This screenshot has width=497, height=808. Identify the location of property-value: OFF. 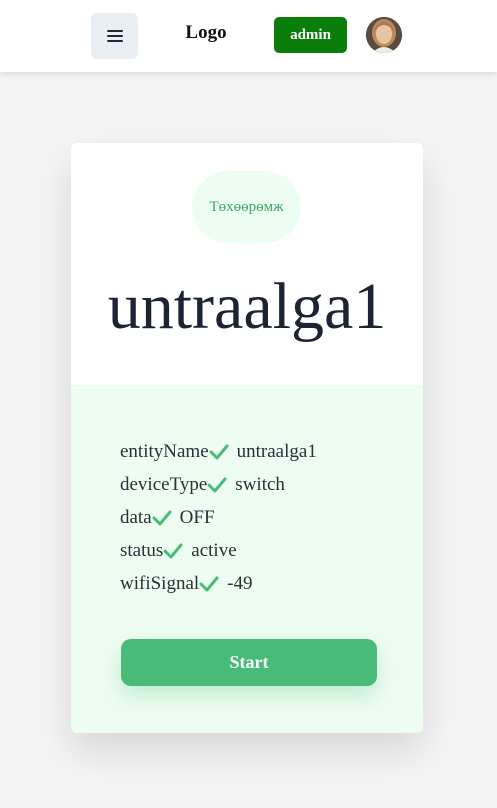
(197, 517).